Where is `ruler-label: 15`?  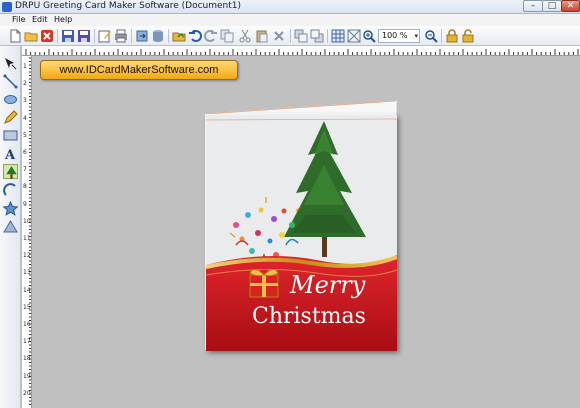
ruler-label: 15 is located at coordinates (27, 307).